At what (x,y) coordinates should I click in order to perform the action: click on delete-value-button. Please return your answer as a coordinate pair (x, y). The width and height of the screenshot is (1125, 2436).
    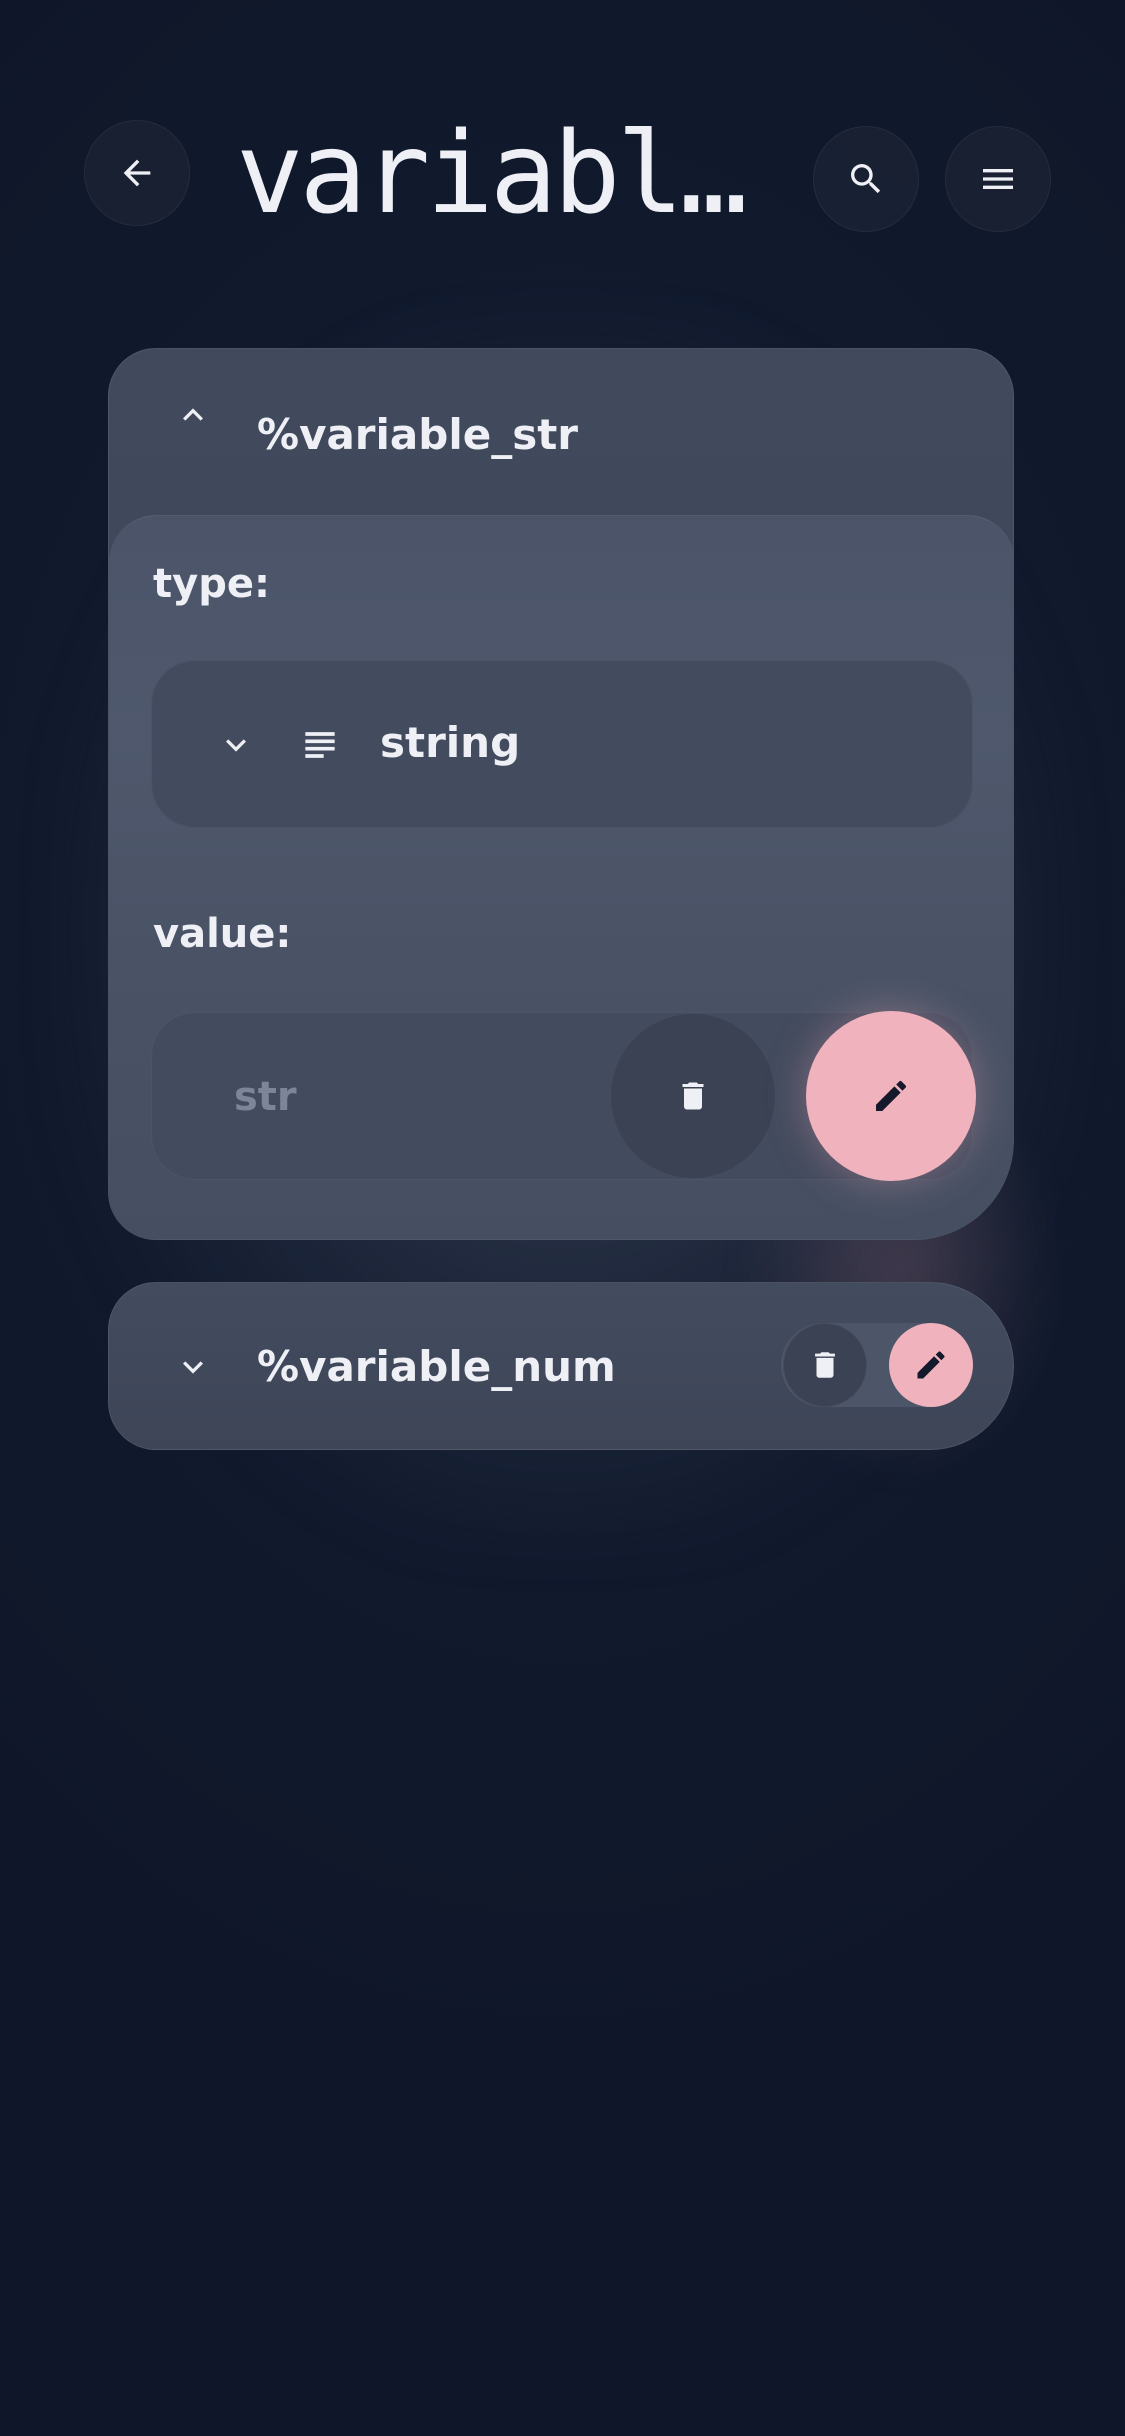
    Looking at the image, I should click on (693, 1096).